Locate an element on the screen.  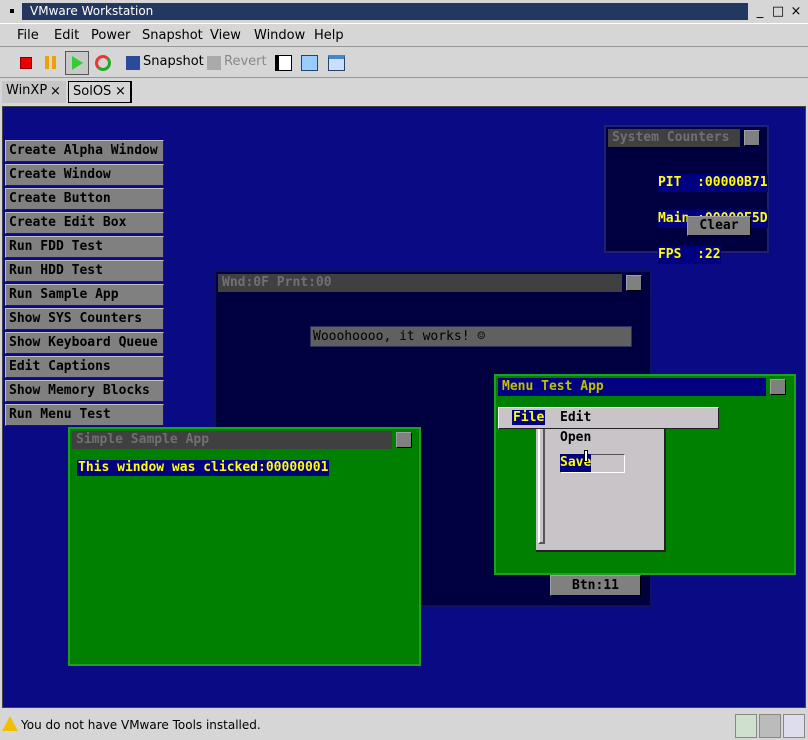
play-icon is located at coordinates (77, 63).